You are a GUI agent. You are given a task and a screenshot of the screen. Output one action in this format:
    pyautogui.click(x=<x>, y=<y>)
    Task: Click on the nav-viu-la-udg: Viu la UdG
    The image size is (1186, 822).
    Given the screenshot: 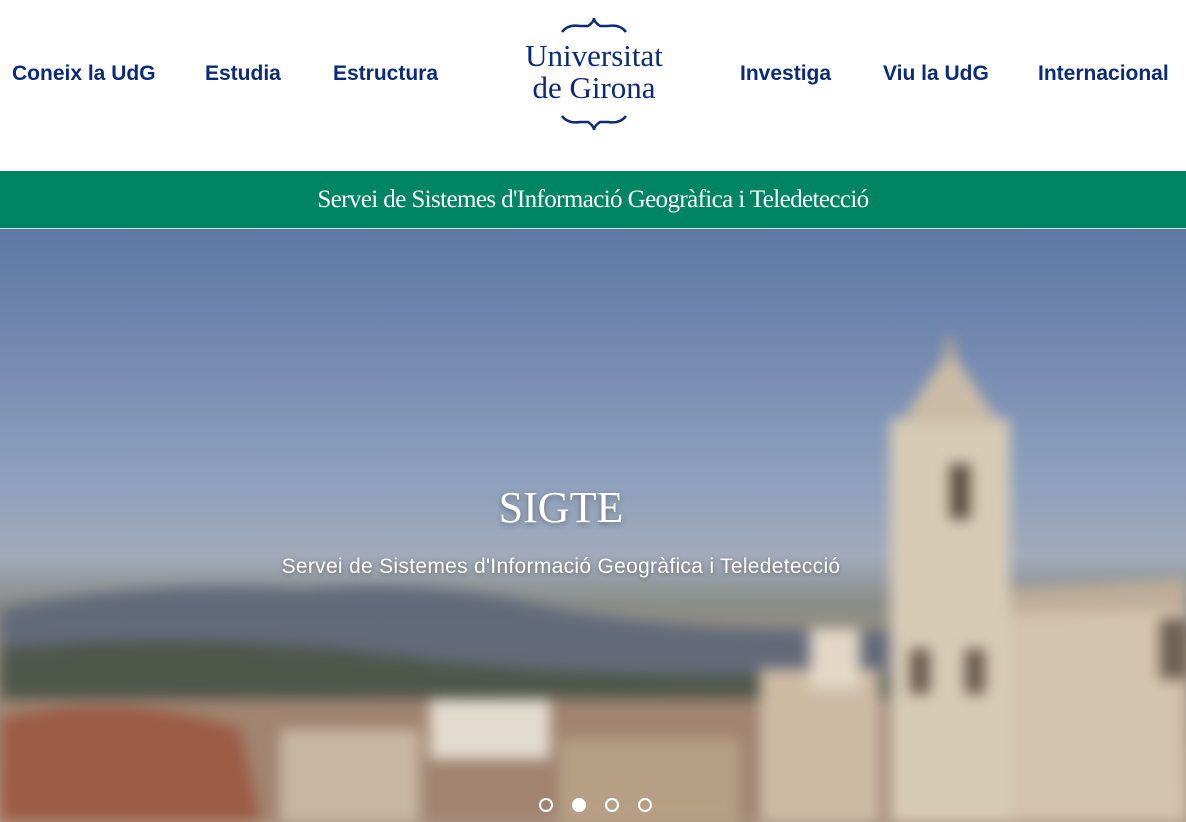 What is the action you would take?
    pyautogui.click(x=936, y=74)
    